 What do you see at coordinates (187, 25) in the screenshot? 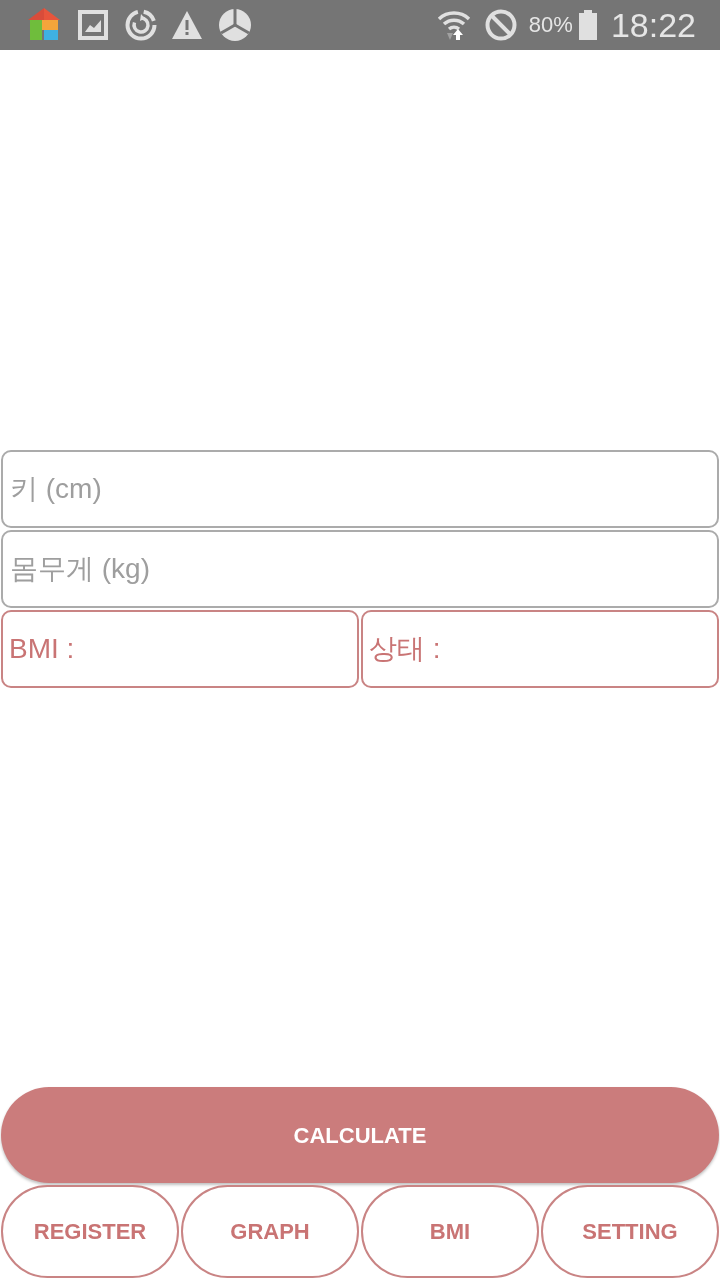
I see `warning-icon` at bounding box center [187, 25].